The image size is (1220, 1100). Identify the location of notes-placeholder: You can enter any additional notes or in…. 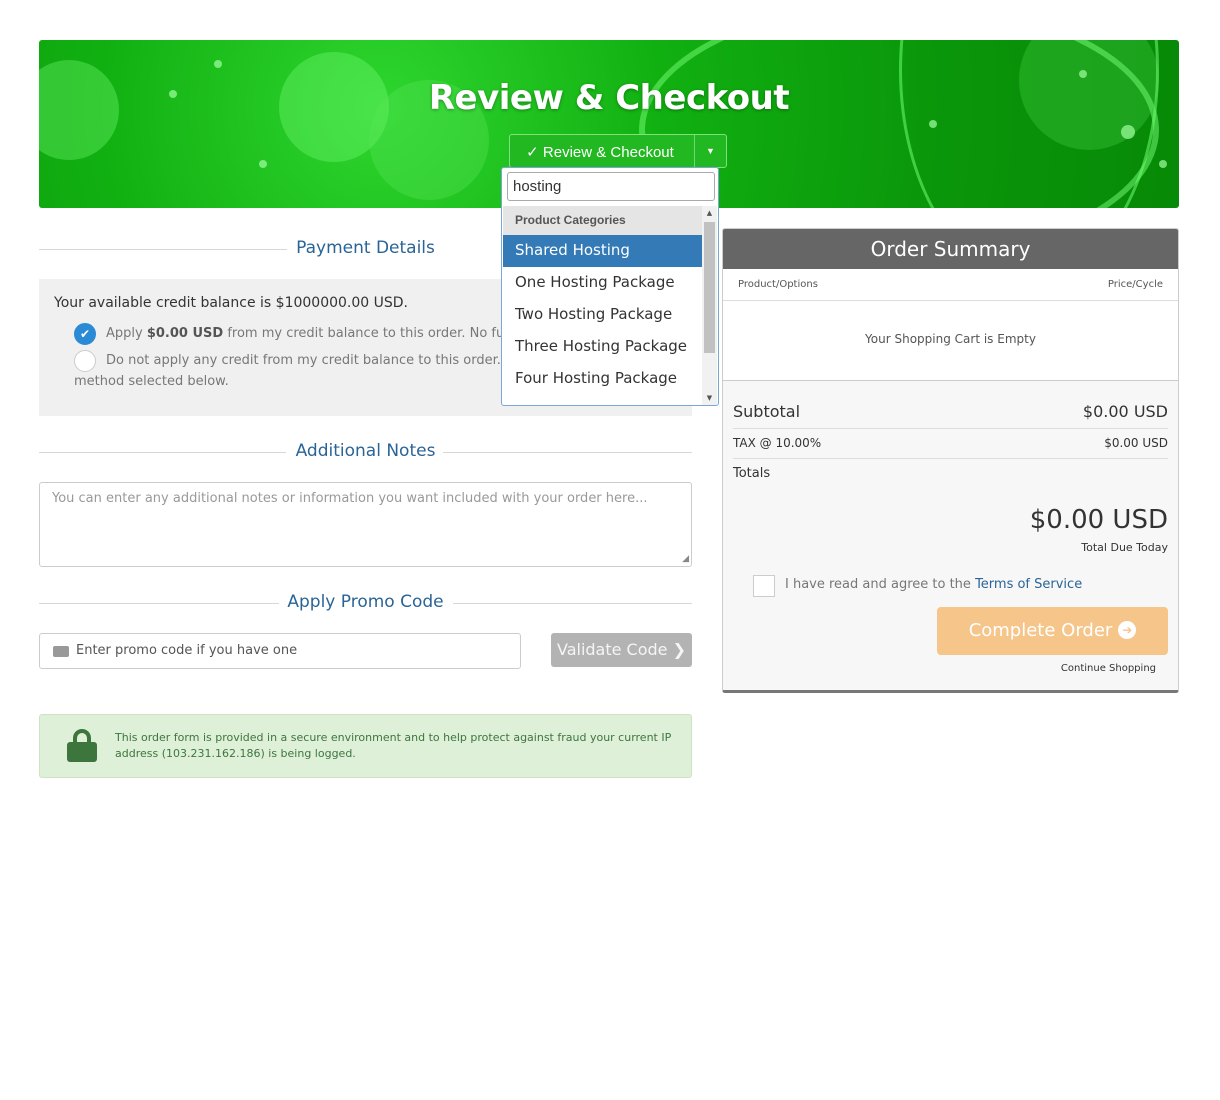
(350, 498).